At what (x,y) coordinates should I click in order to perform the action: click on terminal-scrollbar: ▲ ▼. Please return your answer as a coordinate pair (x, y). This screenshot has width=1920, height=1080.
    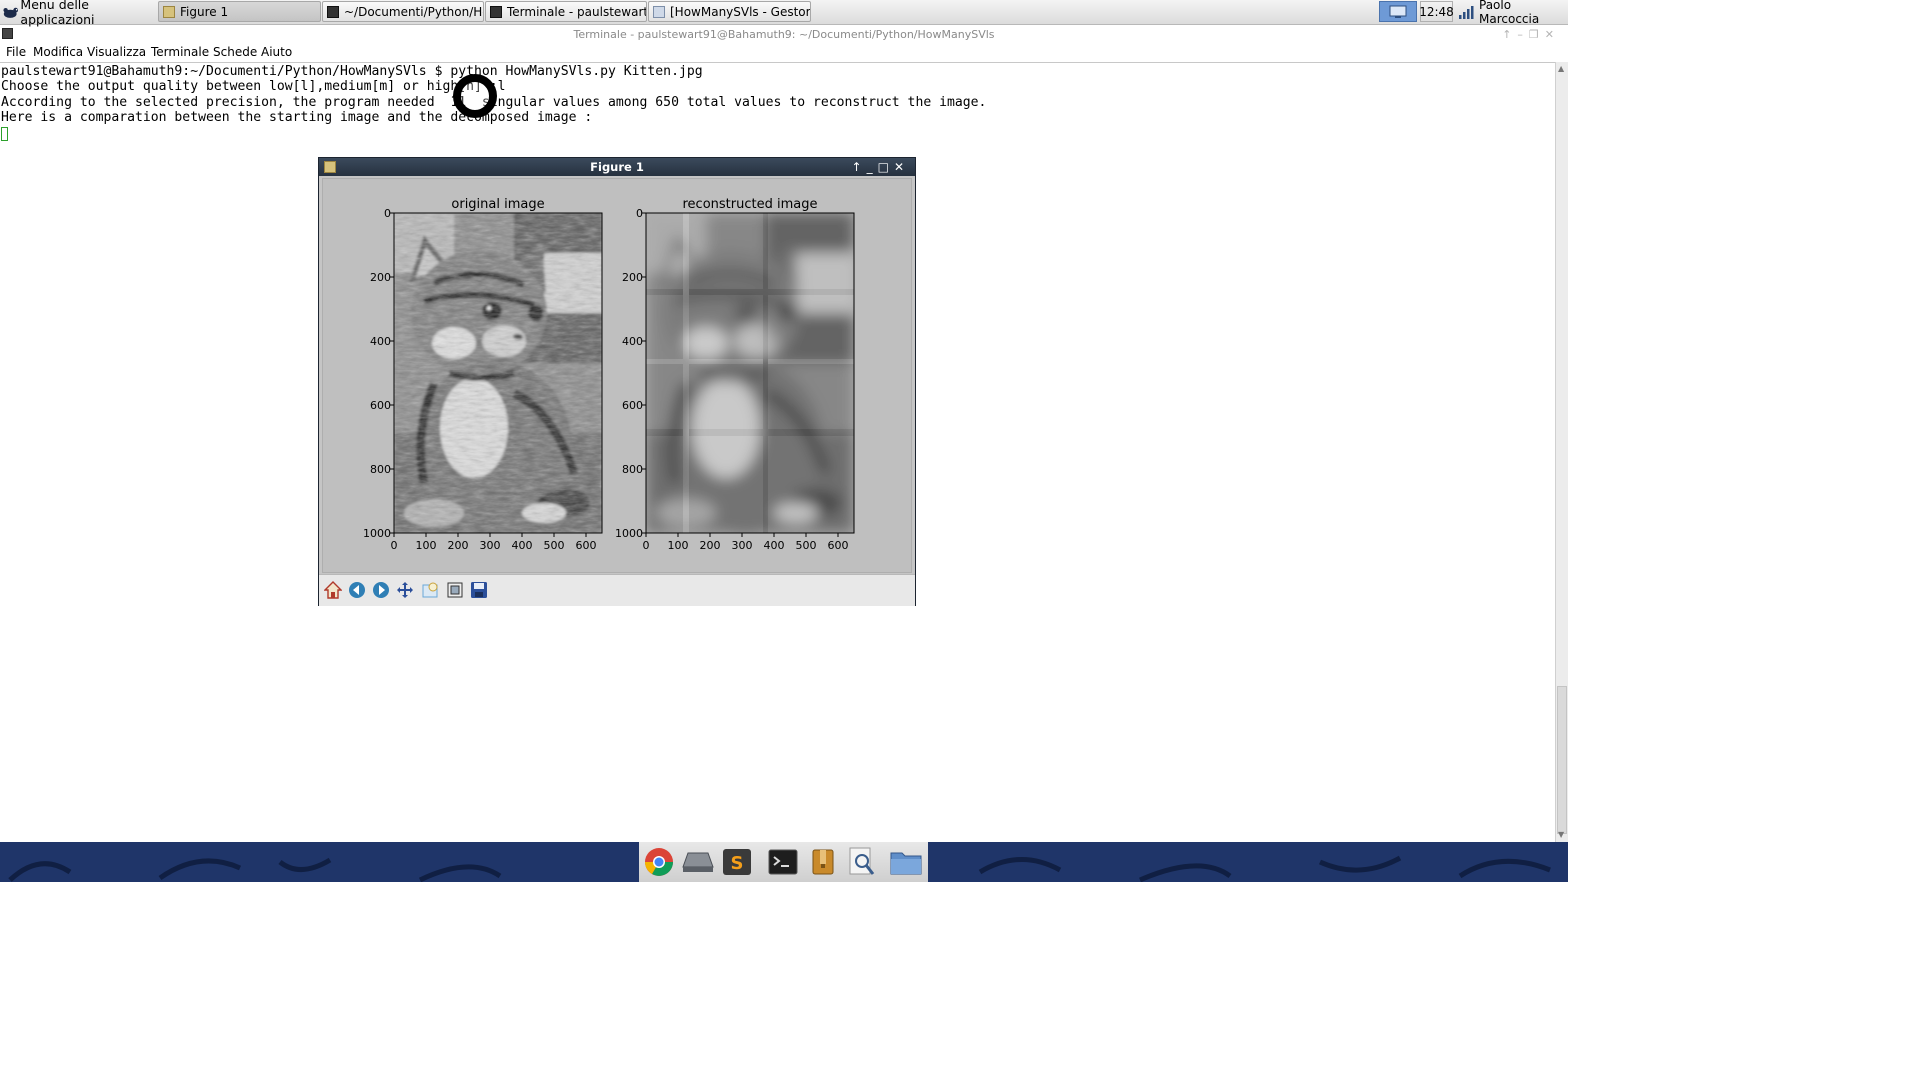
    Looking at the image, I should click on (1561, 452).